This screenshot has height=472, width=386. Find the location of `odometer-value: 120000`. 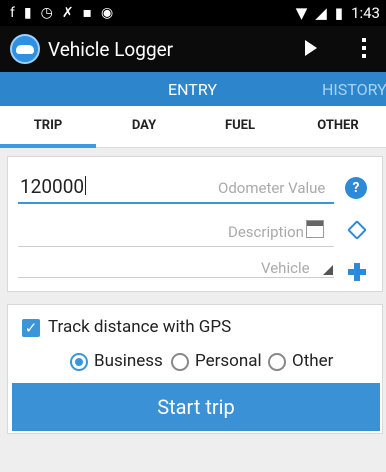

odometer-value: 120000 is located at coordinates (52, 186).